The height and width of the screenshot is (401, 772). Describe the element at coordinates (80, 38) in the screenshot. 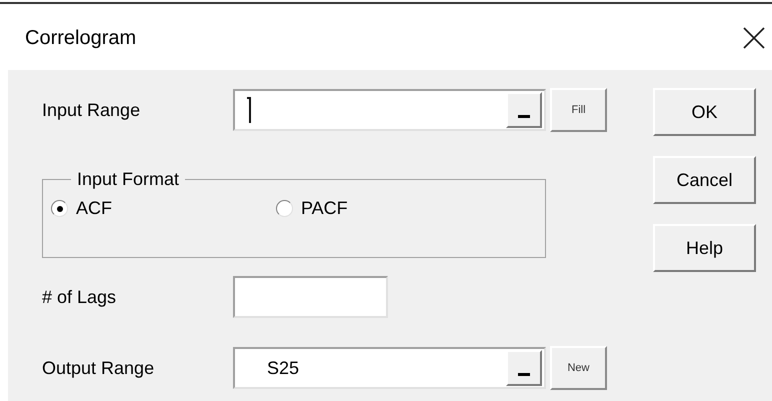

I see `window-title: Correlogram` at that location.